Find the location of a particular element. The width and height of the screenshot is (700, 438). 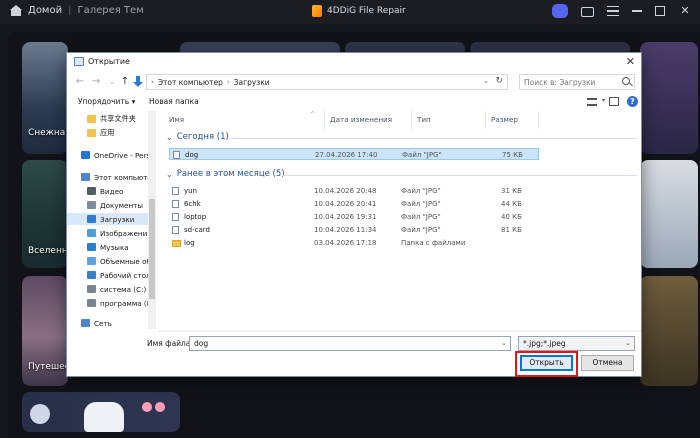

column-header-date: Дата изменения is located at coordinates (361, 119).